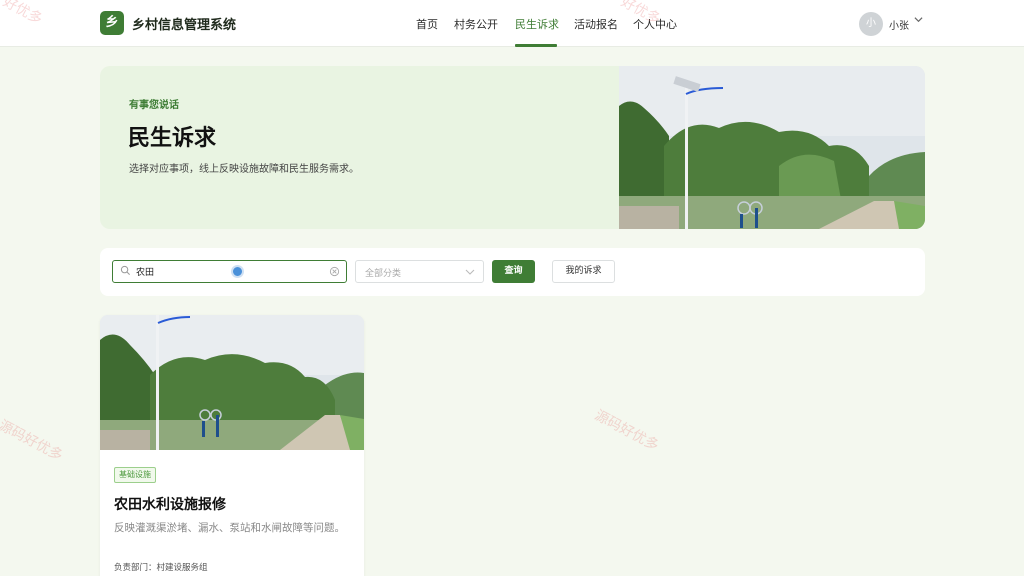  Describe the element at coordinates (232, 382) in the screenshot. I see `card-image` at that location.